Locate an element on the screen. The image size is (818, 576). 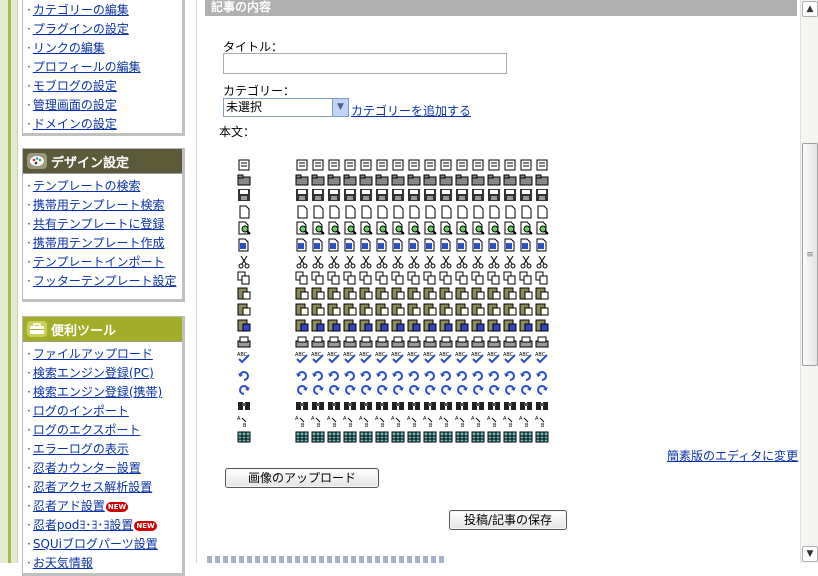
sidebar-link: 携帯用テンプレート作成 is located at coordinates (99, 243).